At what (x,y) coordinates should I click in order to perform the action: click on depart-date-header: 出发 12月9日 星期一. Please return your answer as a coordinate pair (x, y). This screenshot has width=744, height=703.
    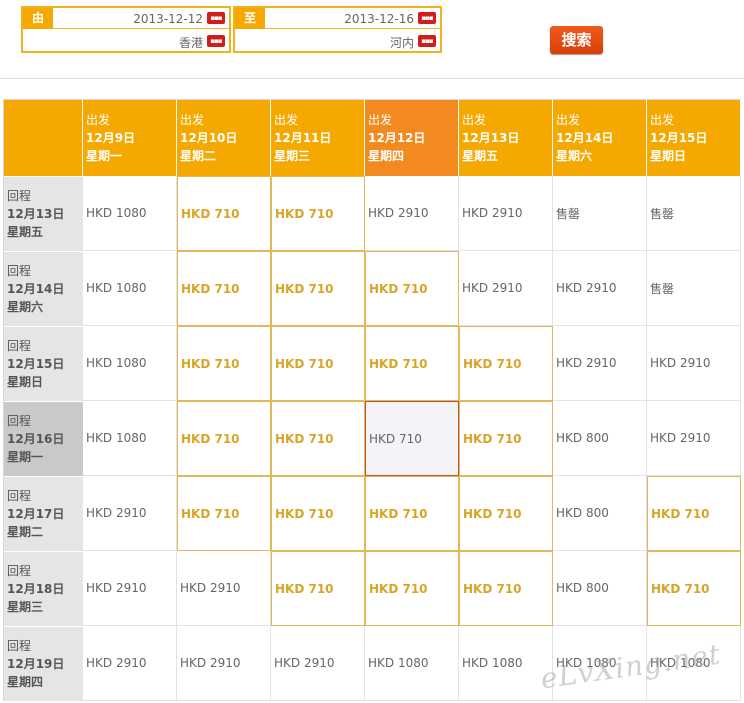
    Looking at the image, I should click on (130, 138).